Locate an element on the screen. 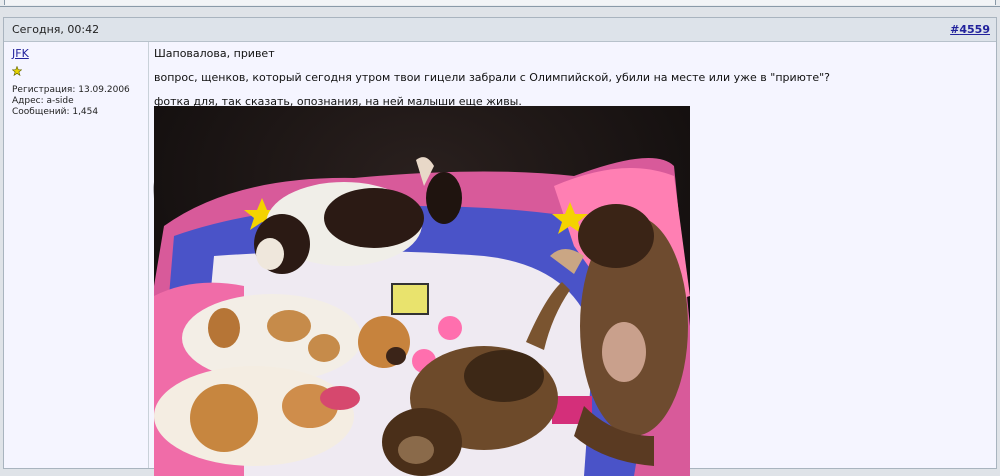 Image resolution: width=1000 pixels, height=476 pixels. username-link: JFK is located at coordinates (20, 53).